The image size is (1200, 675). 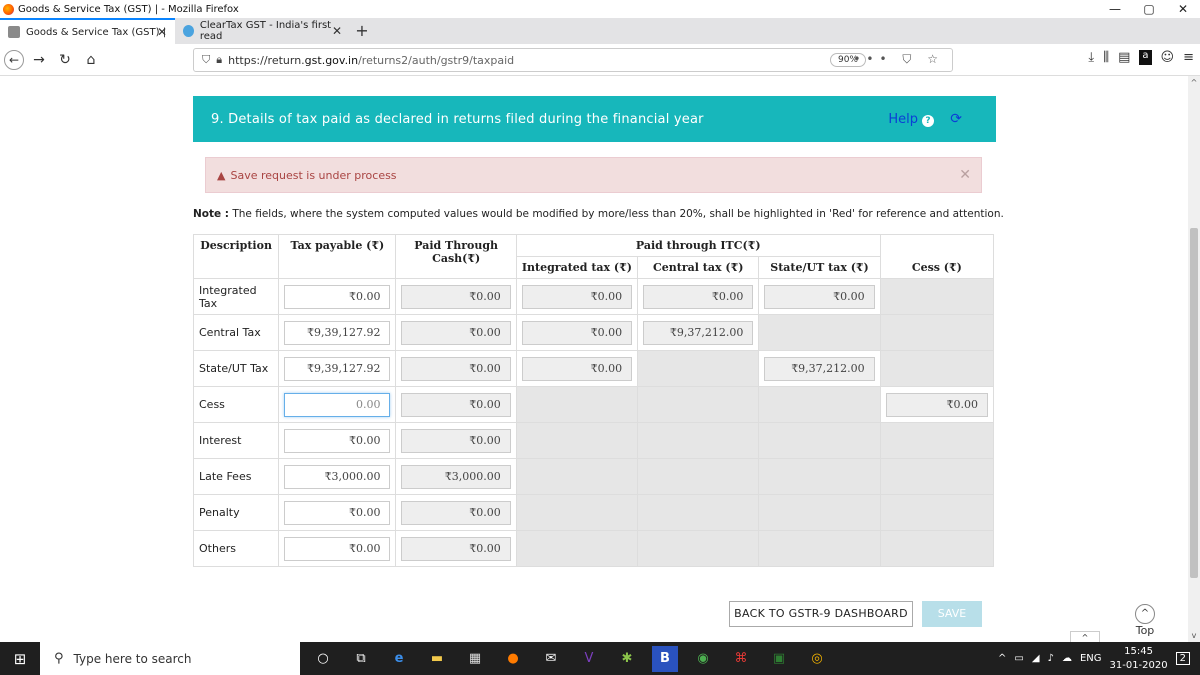 I want to click on tray-chevron-icon: ^, so click(x=1002, y=658).